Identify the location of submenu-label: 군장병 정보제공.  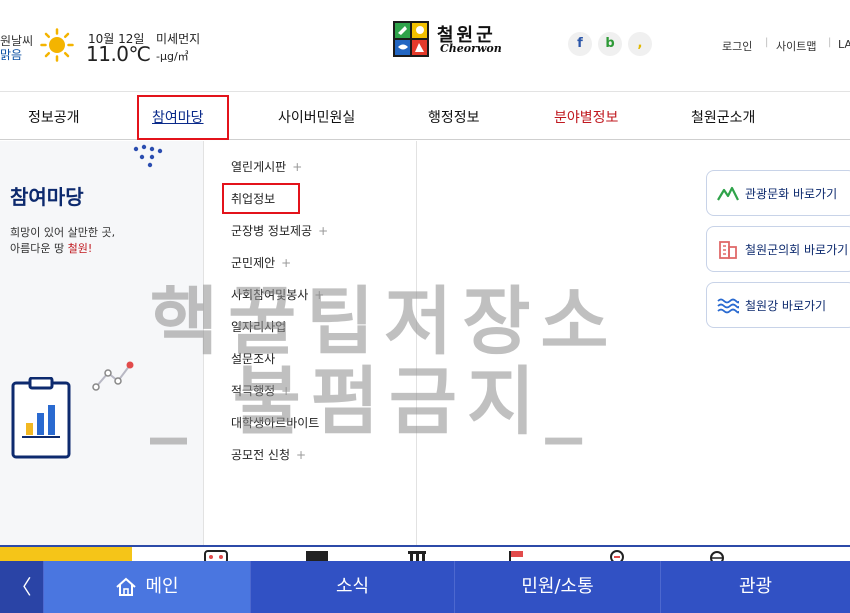
(272, 231).